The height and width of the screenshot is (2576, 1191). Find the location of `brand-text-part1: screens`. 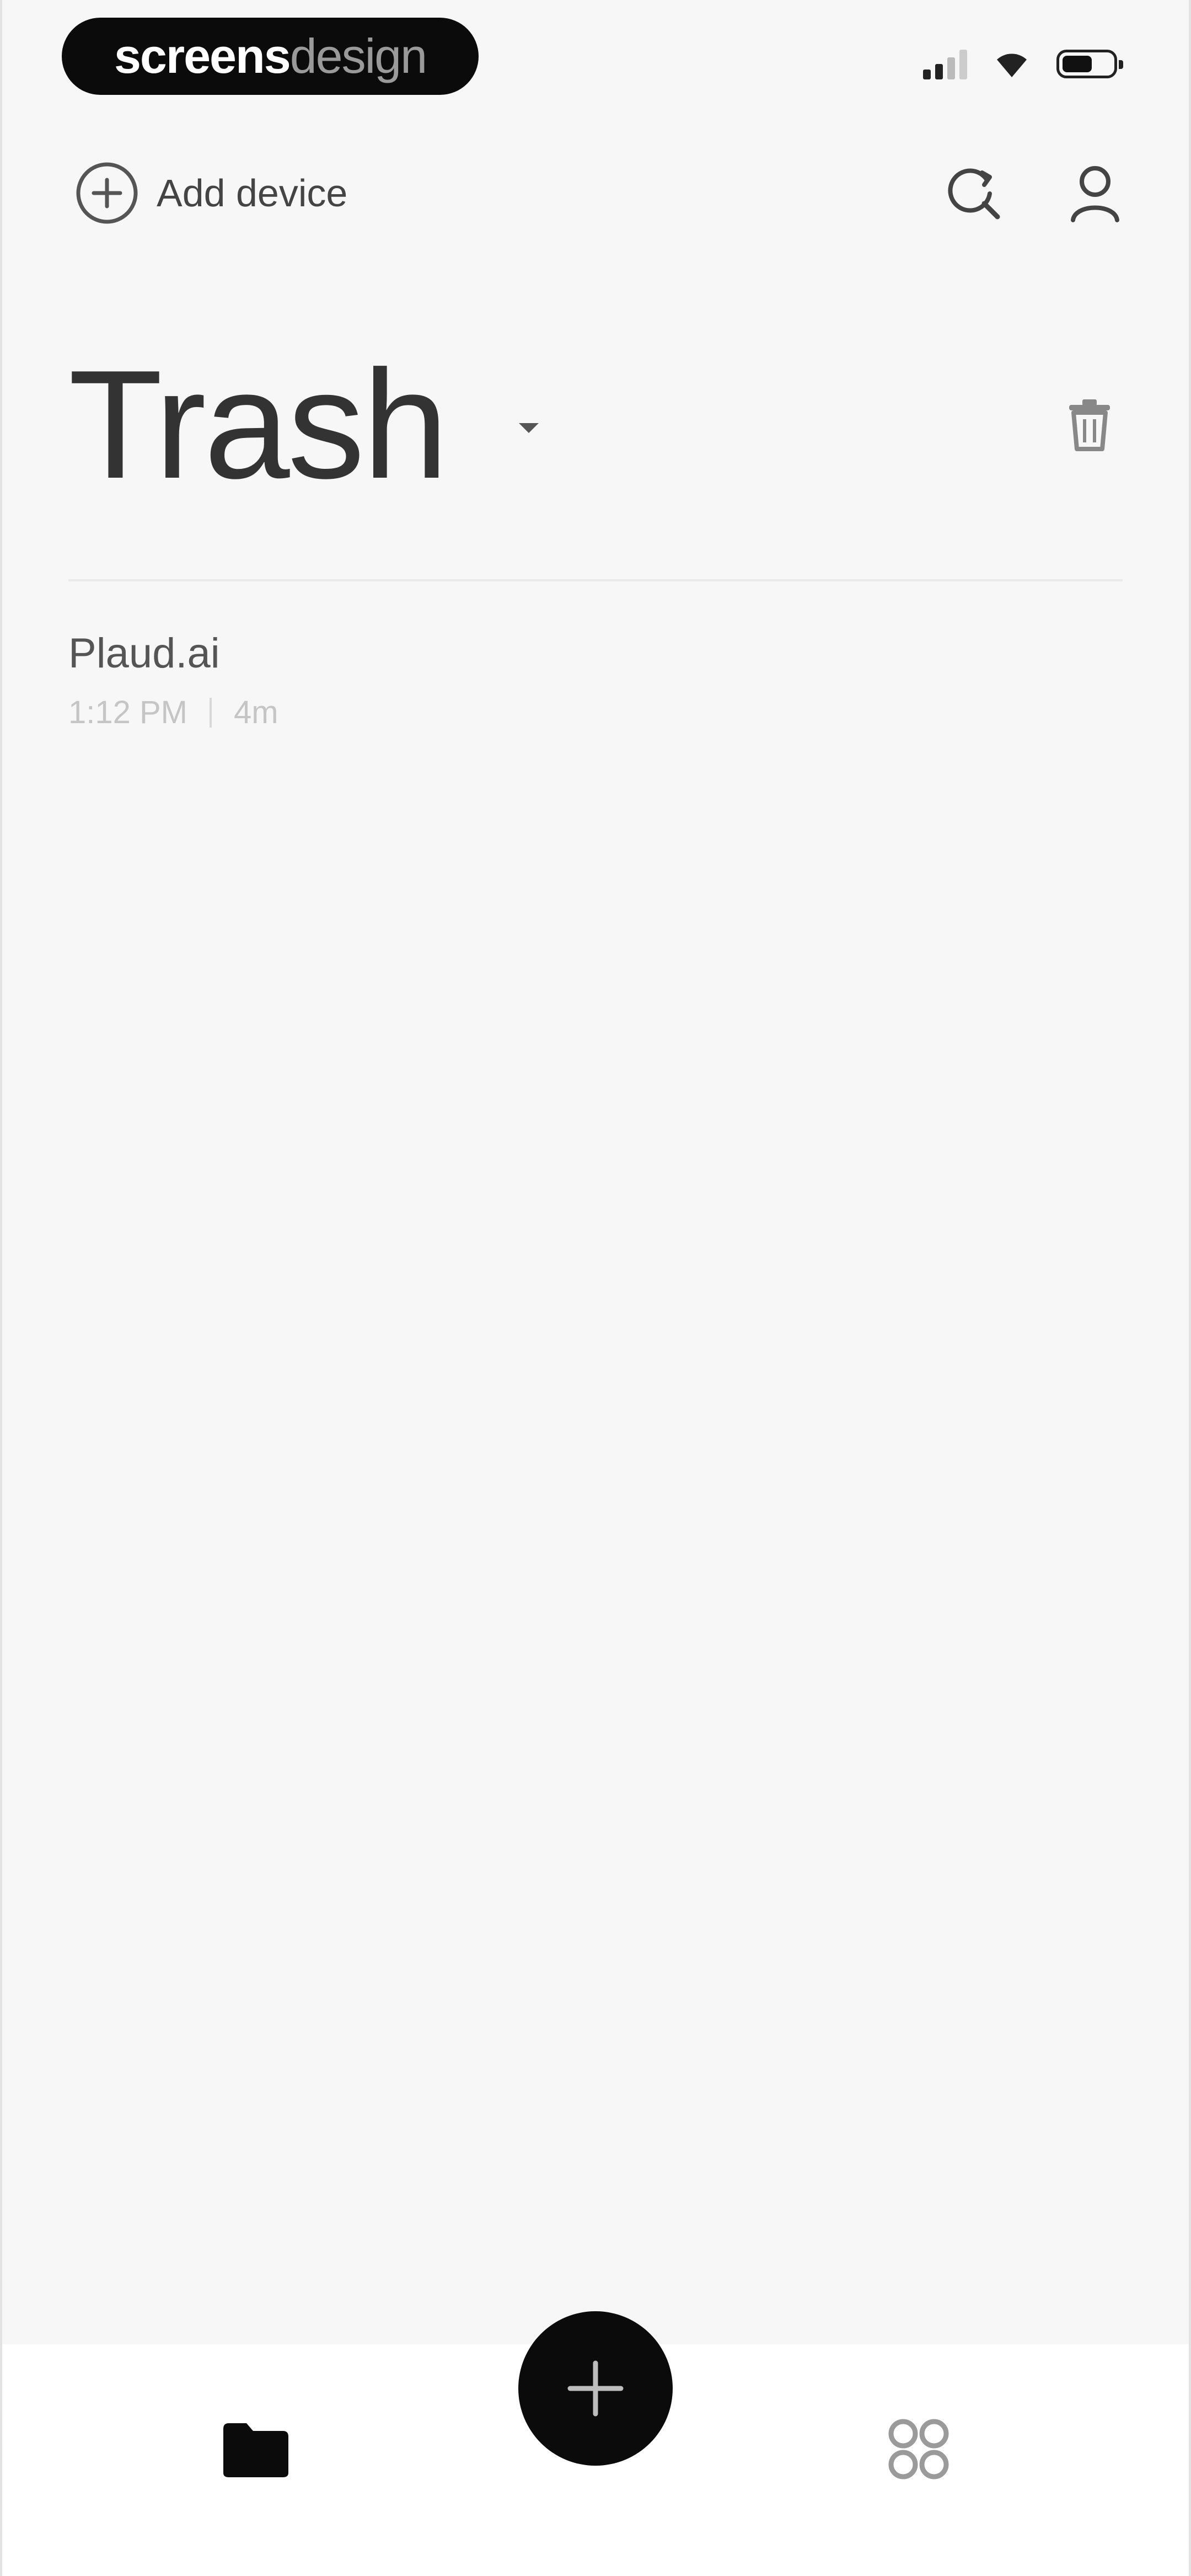

brand-text-part1: screens is located at coordinates (202, 56).